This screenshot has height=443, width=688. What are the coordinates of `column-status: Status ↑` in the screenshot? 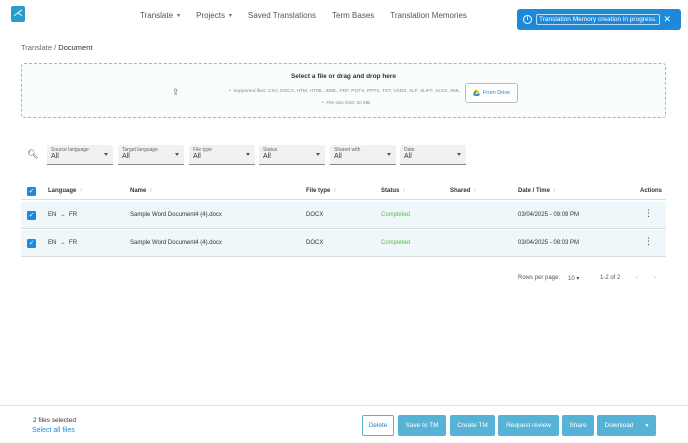 It's located at (393, 191).